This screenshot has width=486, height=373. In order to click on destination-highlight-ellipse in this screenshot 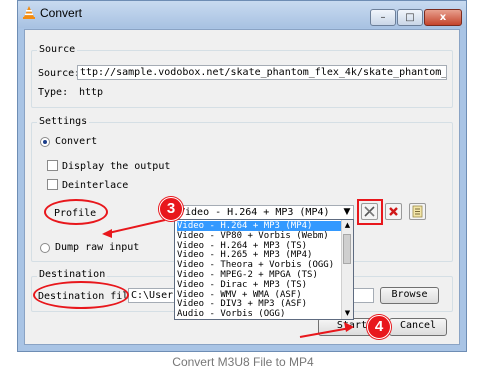, I will do `click(81, 295)`.